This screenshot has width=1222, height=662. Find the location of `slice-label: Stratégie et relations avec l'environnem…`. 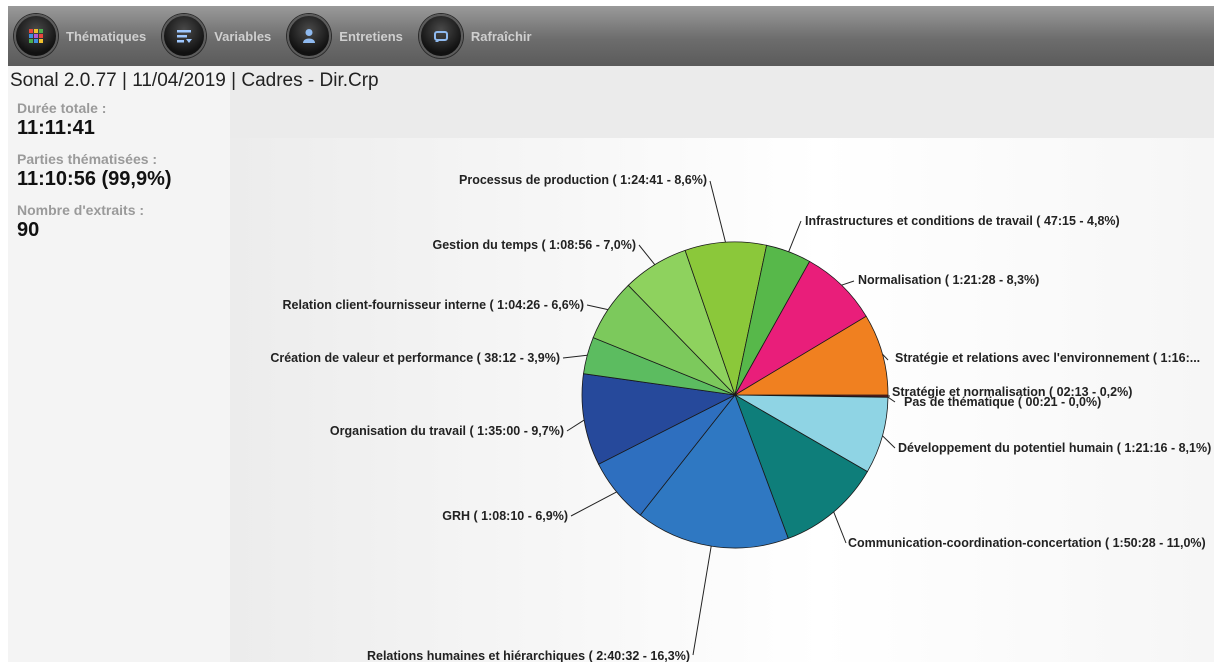

slice-label: Stratégie et relations avec l'environnem… is located at coordinates (1047, 358).